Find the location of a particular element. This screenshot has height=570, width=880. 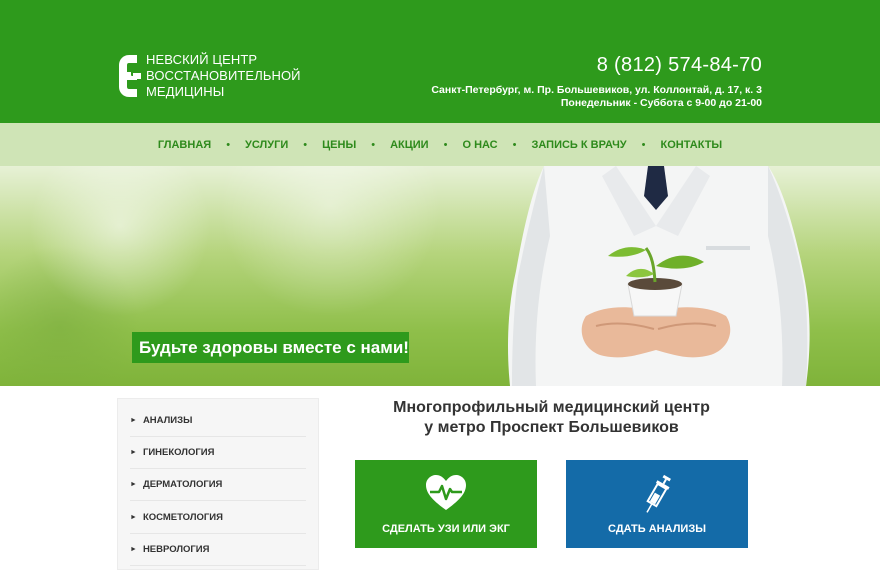

working-hours: Понедельник - Суббота с 9-00 до 21-00 is located at coordinates (661, 103).